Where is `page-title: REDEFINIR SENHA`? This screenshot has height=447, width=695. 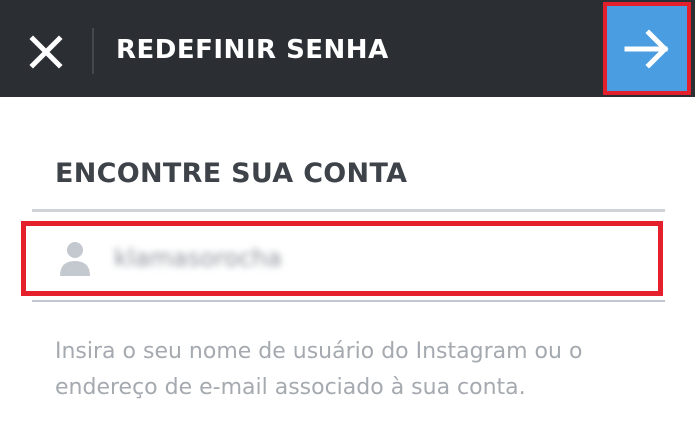
page-title: REDEFINIR SENHA is located at coordinates (252, 50).